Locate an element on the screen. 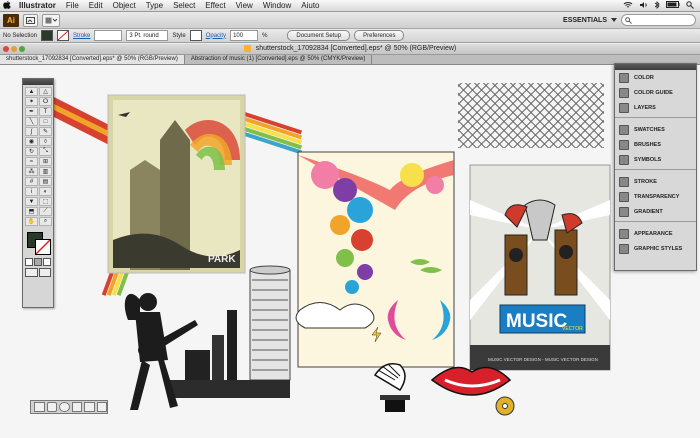 This screenshot has width=700, height=438. menu-edit: Edit is located at coordinates (96, 5).